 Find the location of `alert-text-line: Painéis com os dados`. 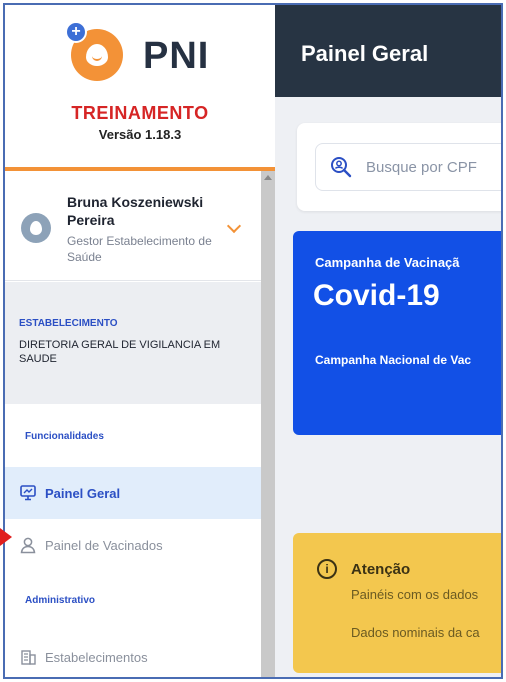

alert-text-line: Painéis com os dados is located at coordinates (415, 594).